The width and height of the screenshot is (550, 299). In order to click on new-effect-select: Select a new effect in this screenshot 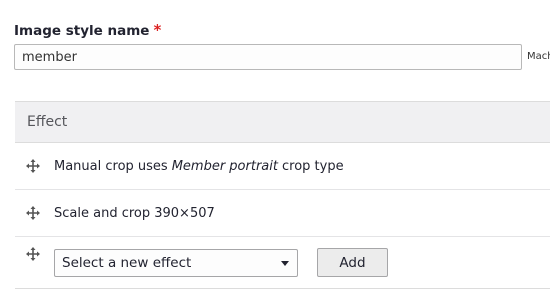, I will do `click(176, 262)`.